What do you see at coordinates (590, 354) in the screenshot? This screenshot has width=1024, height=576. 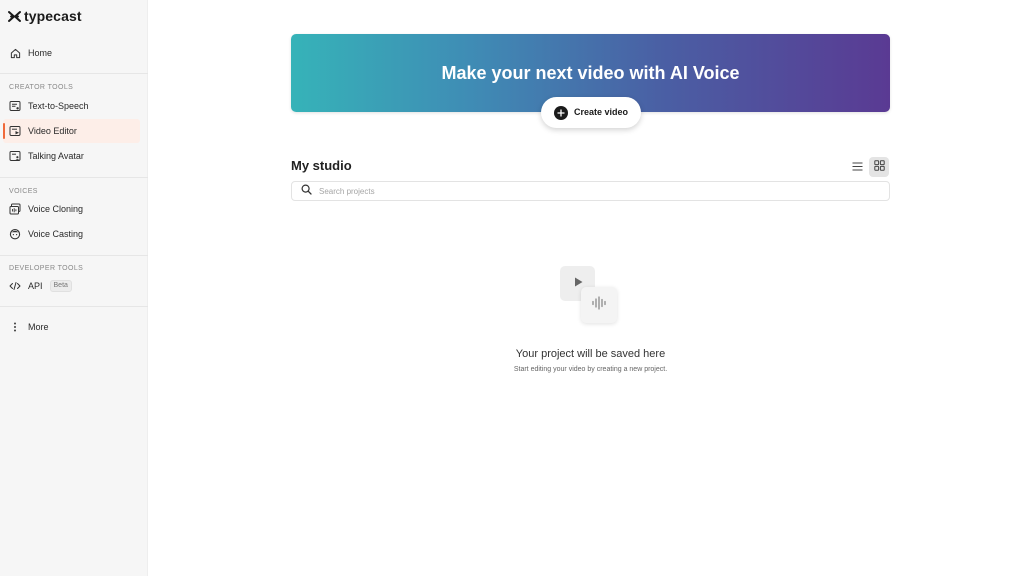 I see `empty-state-title: Your project will be saved here` at bounding box center [590, 354].